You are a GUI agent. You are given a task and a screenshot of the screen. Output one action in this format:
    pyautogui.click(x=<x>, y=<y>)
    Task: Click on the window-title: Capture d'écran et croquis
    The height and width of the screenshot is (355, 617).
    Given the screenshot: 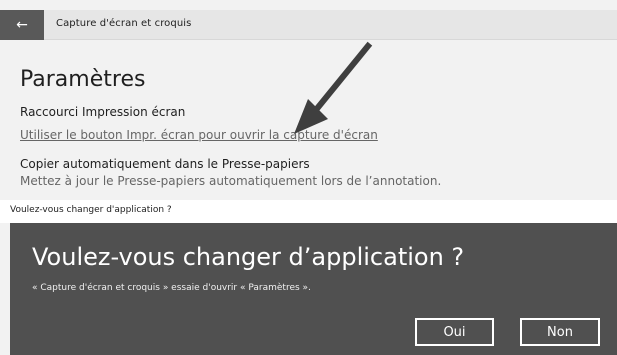 What is the action you would take?
    pyautogui.click(x=124, y=23)
    